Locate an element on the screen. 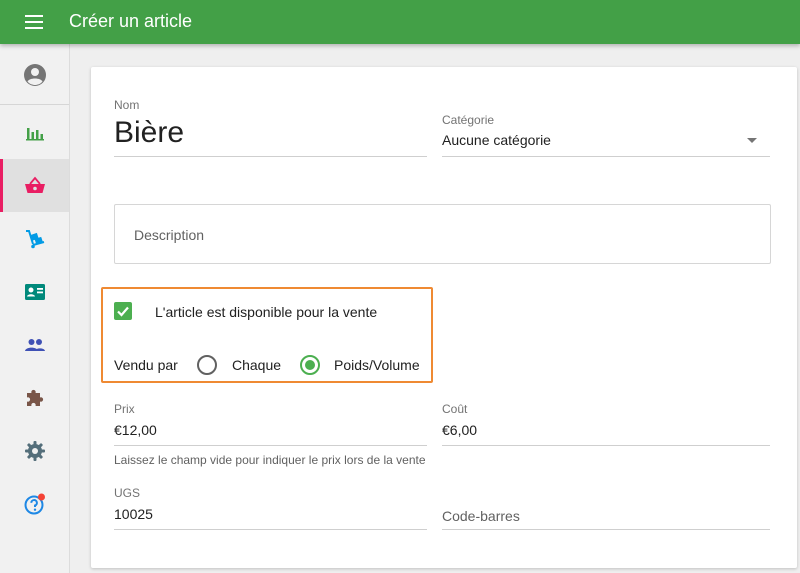 The height and width of the screenshot is (573, 800). checkmark-icon is located at coordinates (123, 311).